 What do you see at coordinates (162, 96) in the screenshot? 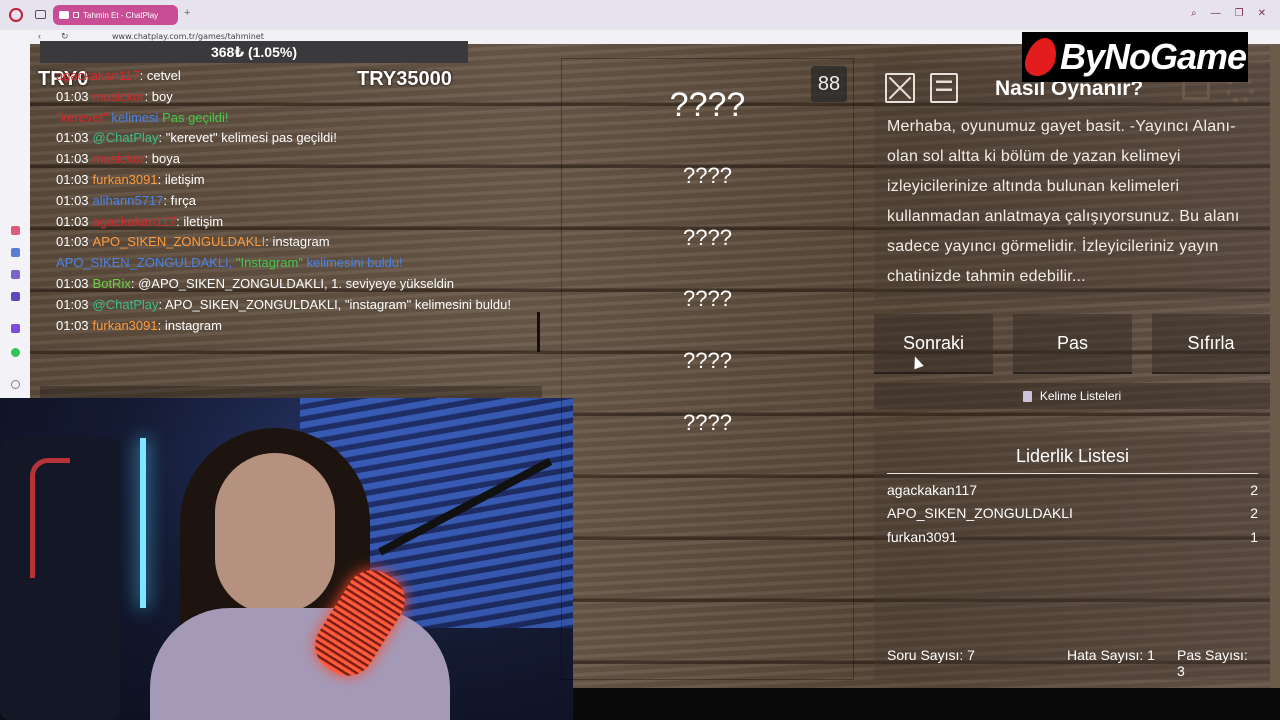
I see `chat-text: boy` at bounding box center [162, 96].